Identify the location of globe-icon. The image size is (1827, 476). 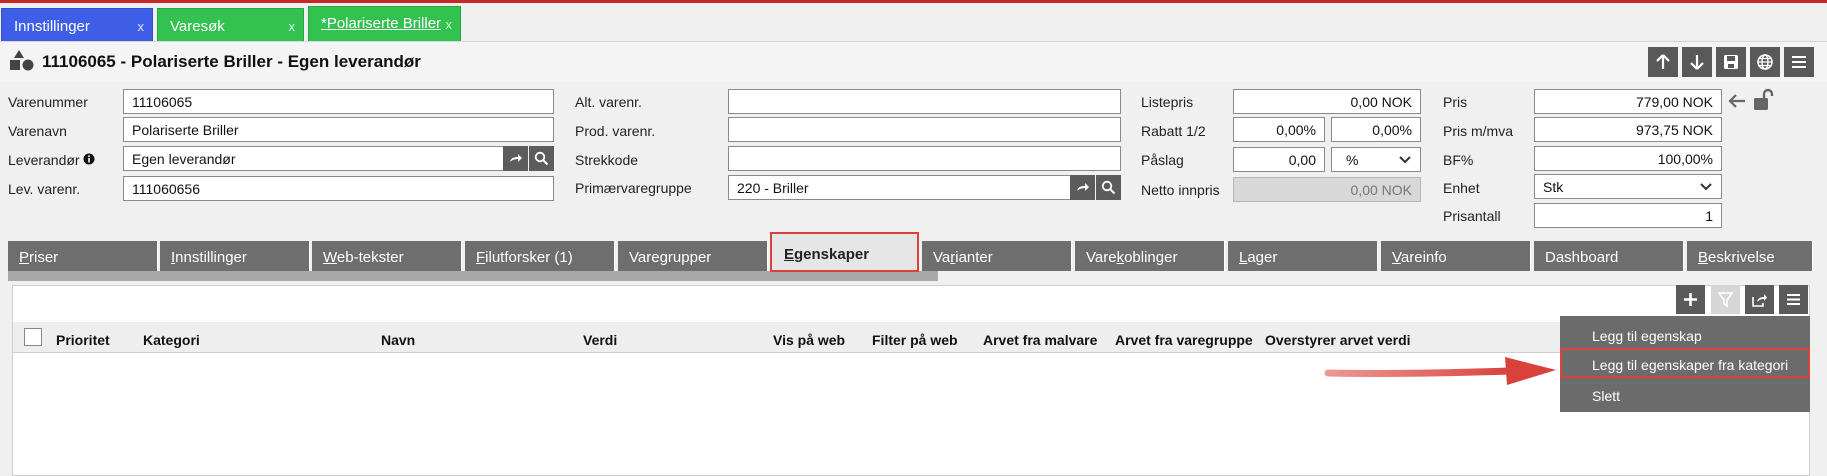
(1765, 62).